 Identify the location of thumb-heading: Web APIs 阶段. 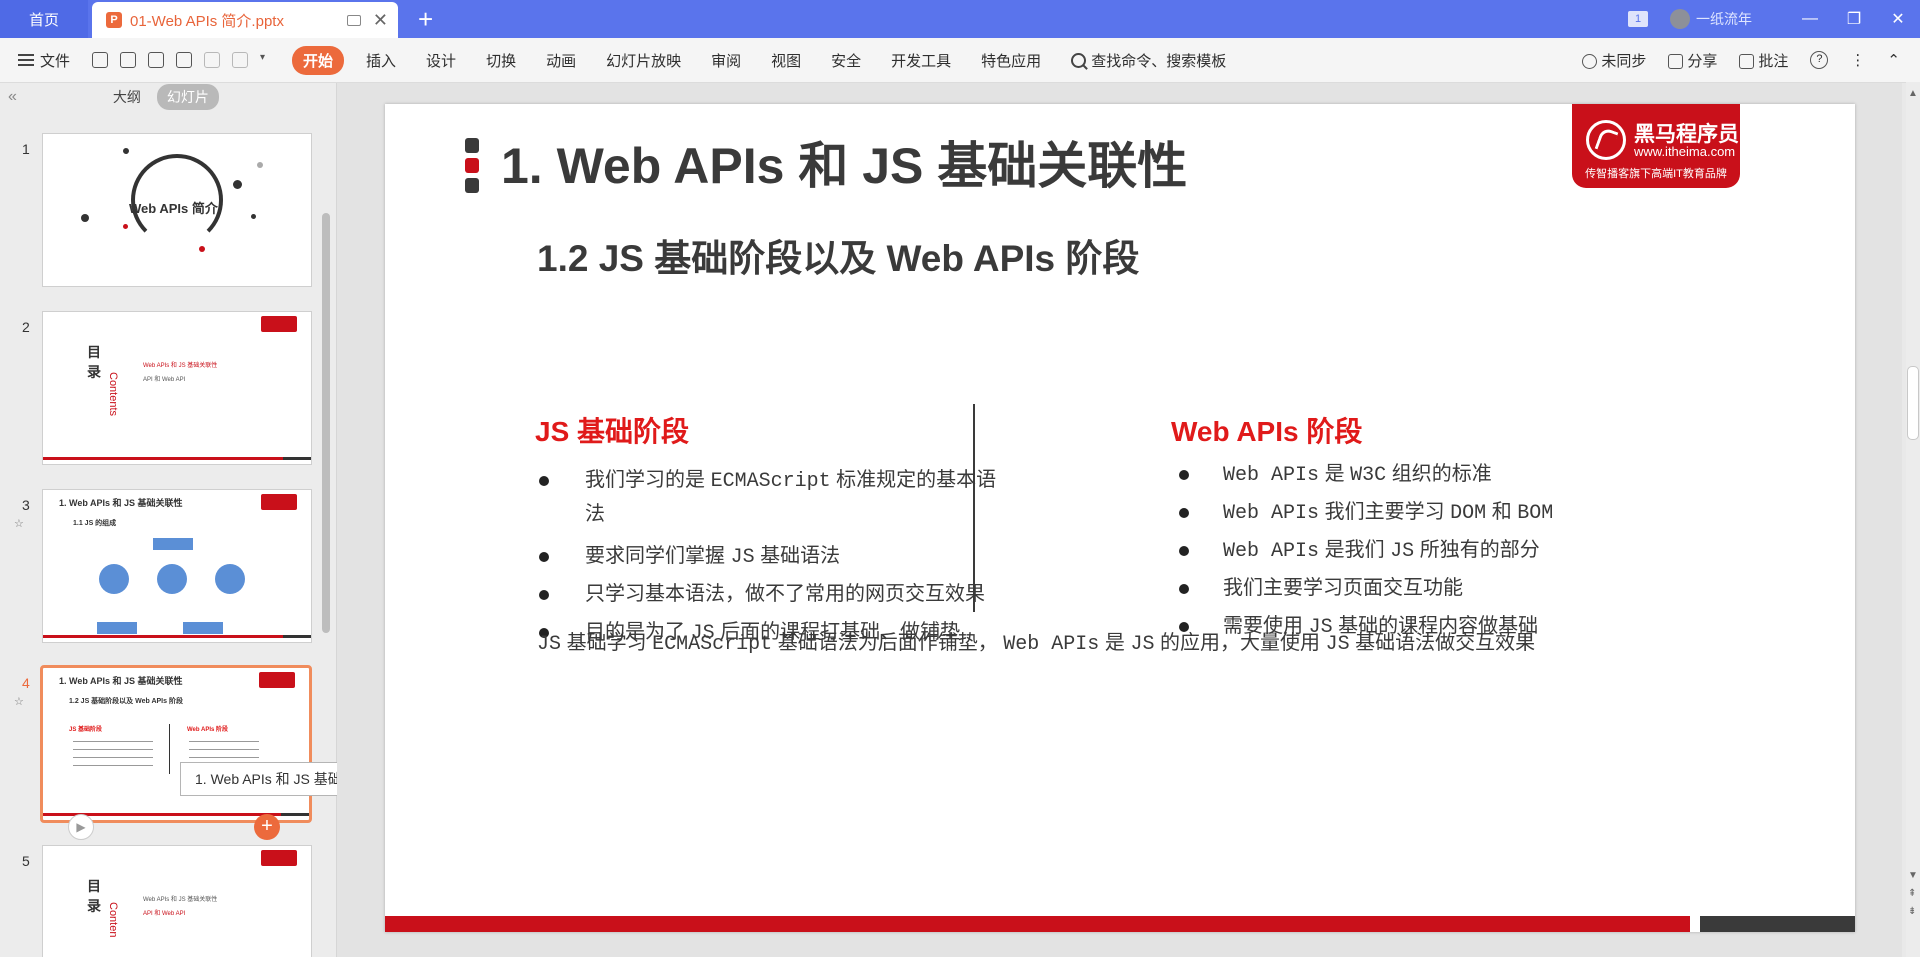
(208, 730).